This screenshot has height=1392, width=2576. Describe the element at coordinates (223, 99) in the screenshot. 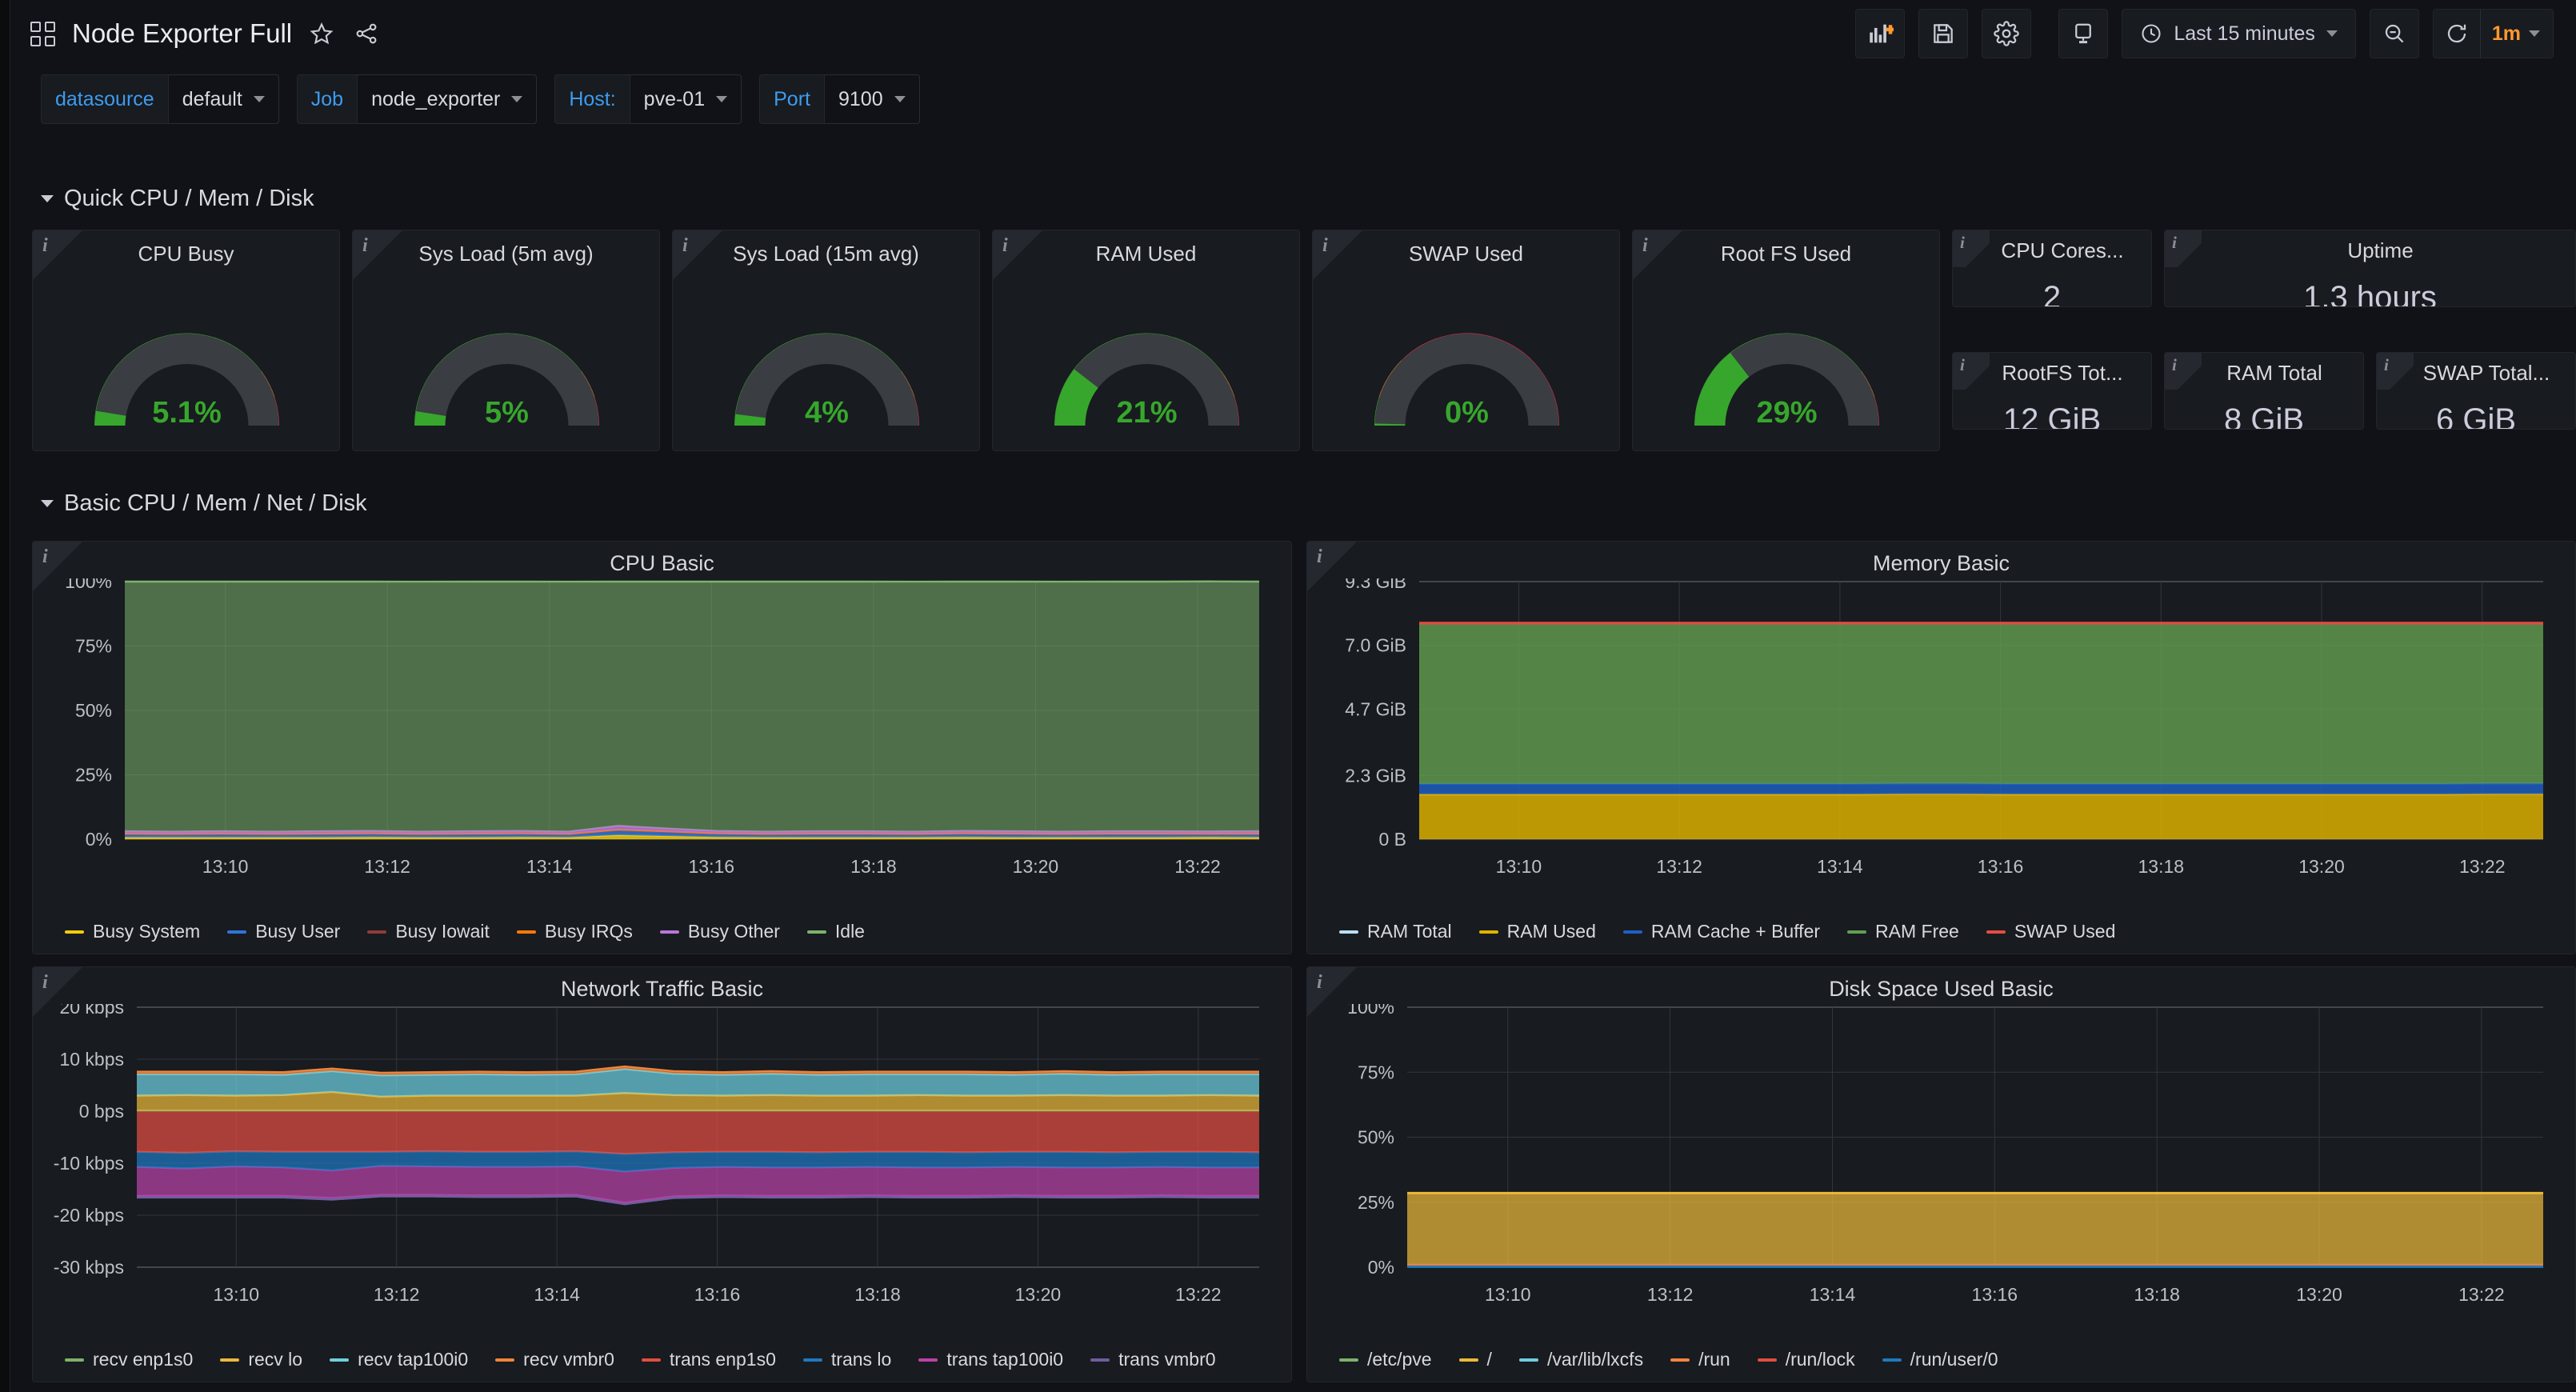

I see `variable-select: default` at that location.